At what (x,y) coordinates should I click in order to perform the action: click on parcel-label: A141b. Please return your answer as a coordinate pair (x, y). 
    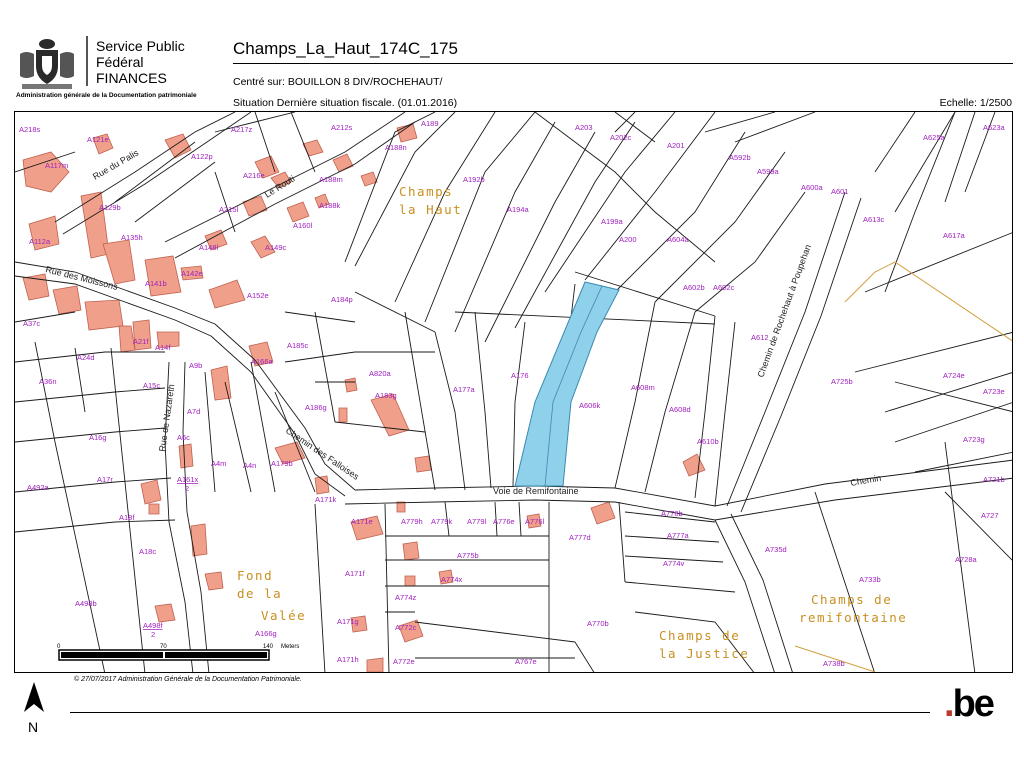
    Looking at the image, I should click on (156, 283).